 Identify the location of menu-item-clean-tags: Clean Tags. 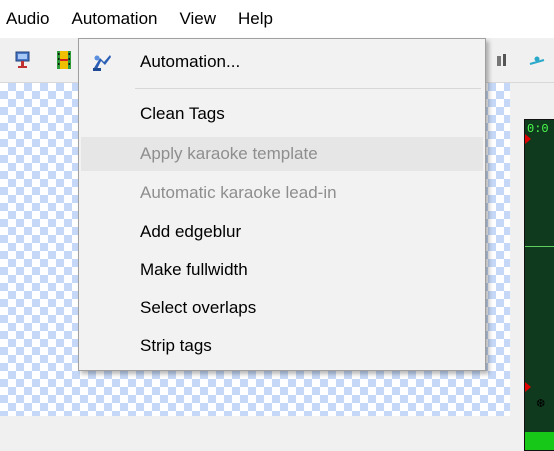
(282, 114).